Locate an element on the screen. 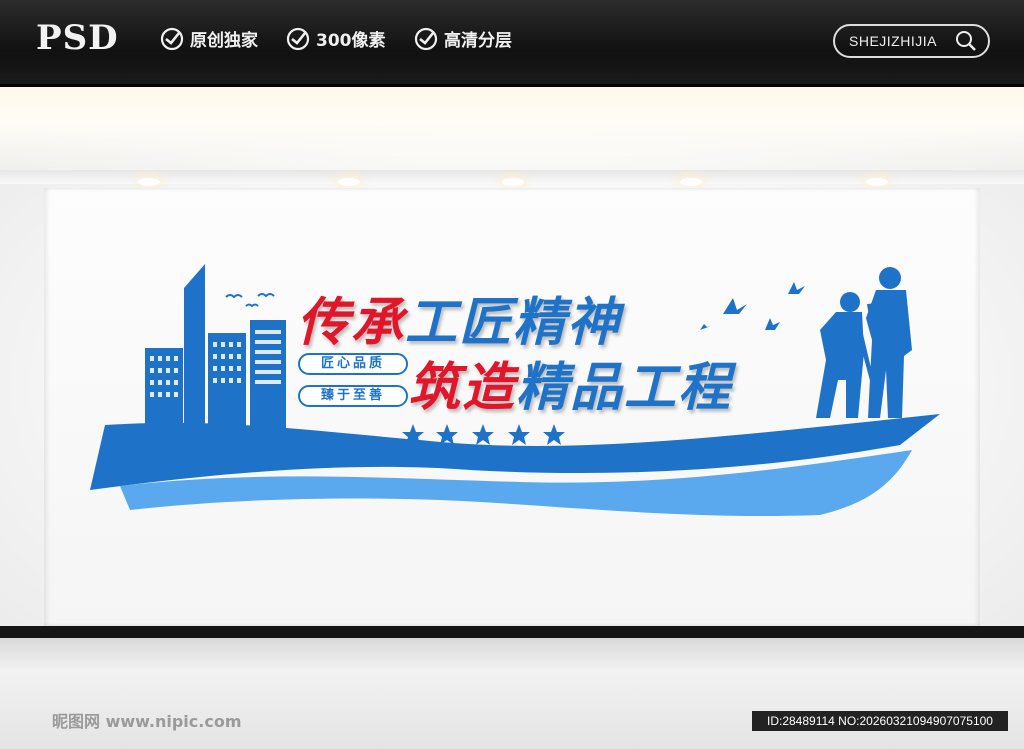 This screenshot has height=749, width=1024. headline-2-red: 筑造 is located at coordinates (462, 388).